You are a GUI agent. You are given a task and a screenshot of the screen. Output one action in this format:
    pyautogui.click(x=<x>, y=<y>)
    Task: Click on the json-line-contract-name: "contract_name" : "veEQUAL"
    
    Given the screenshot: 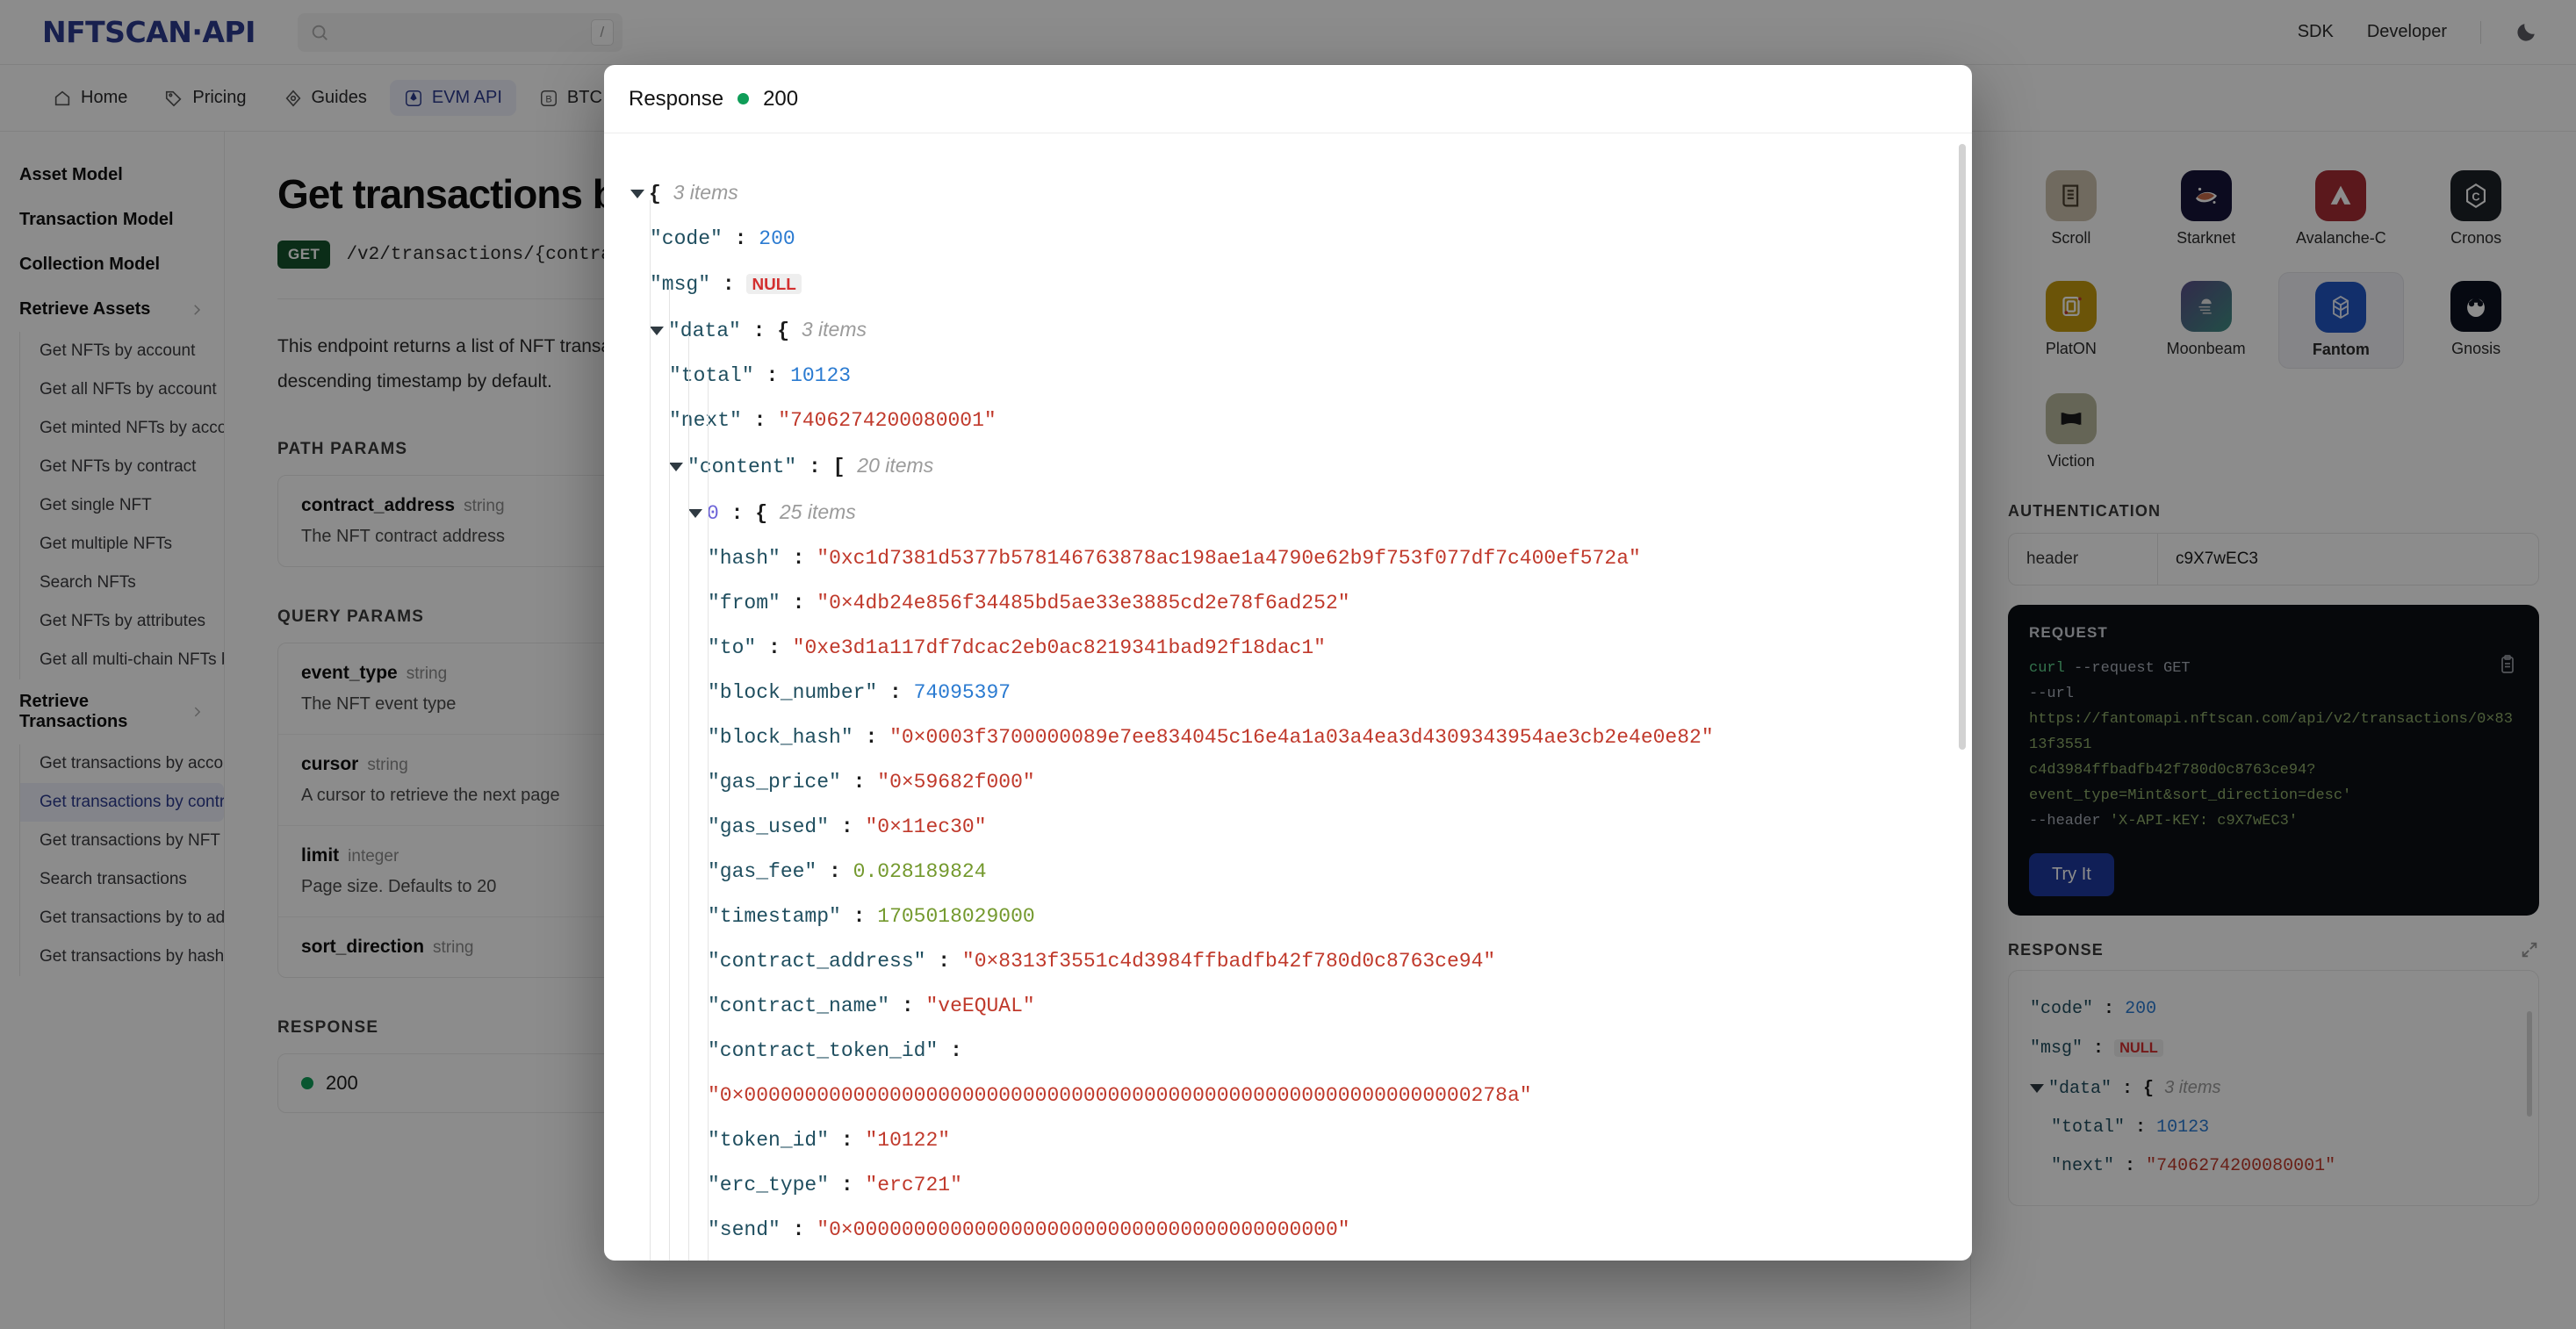 What is the action you would take?
    pyautogui.click(x=871, y=1006)
    